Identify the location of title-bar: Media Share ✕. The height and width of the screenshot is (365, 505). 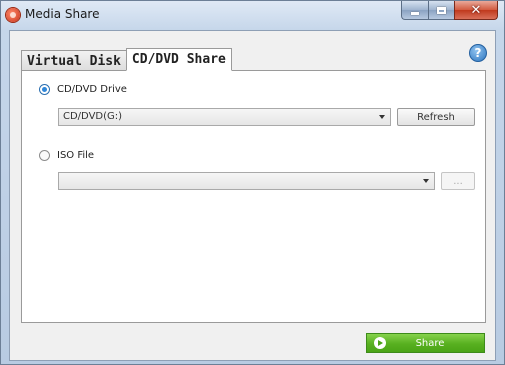
(252, 15).